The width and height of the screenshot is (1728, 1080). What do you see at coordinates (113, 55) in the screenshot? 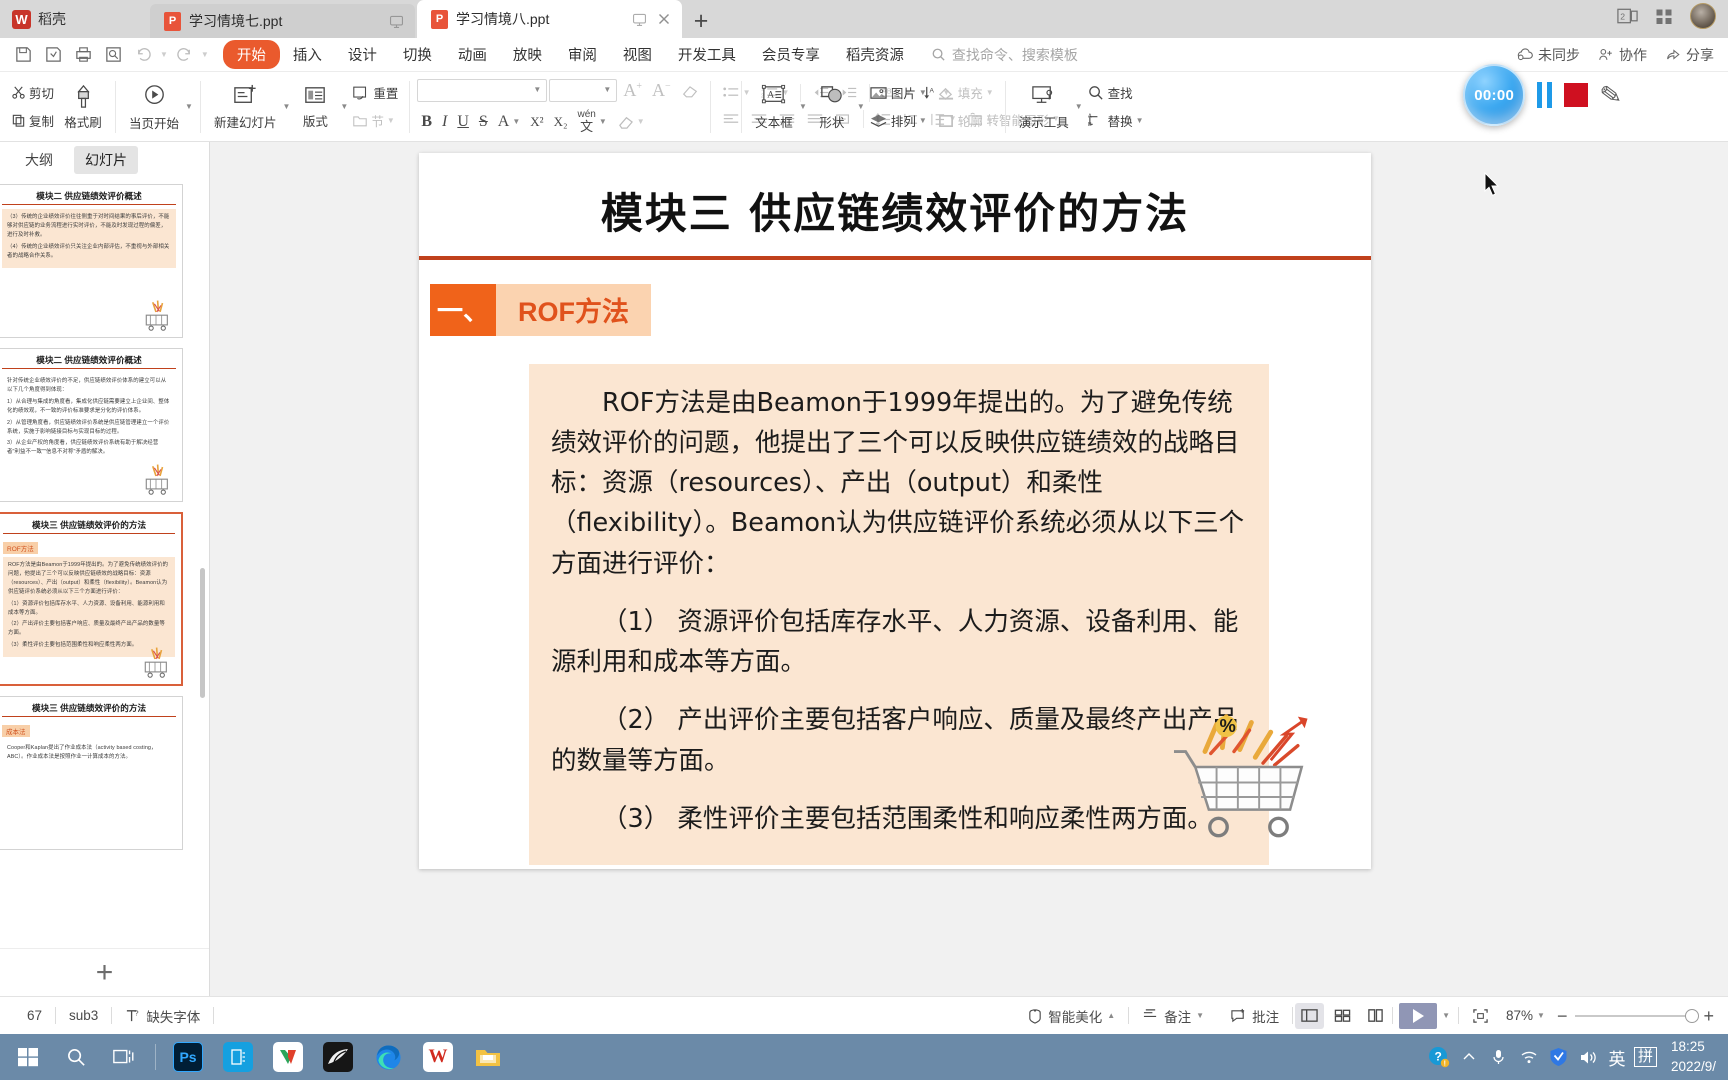
I see `print-preview-icon` at bounding box center [113, 55].